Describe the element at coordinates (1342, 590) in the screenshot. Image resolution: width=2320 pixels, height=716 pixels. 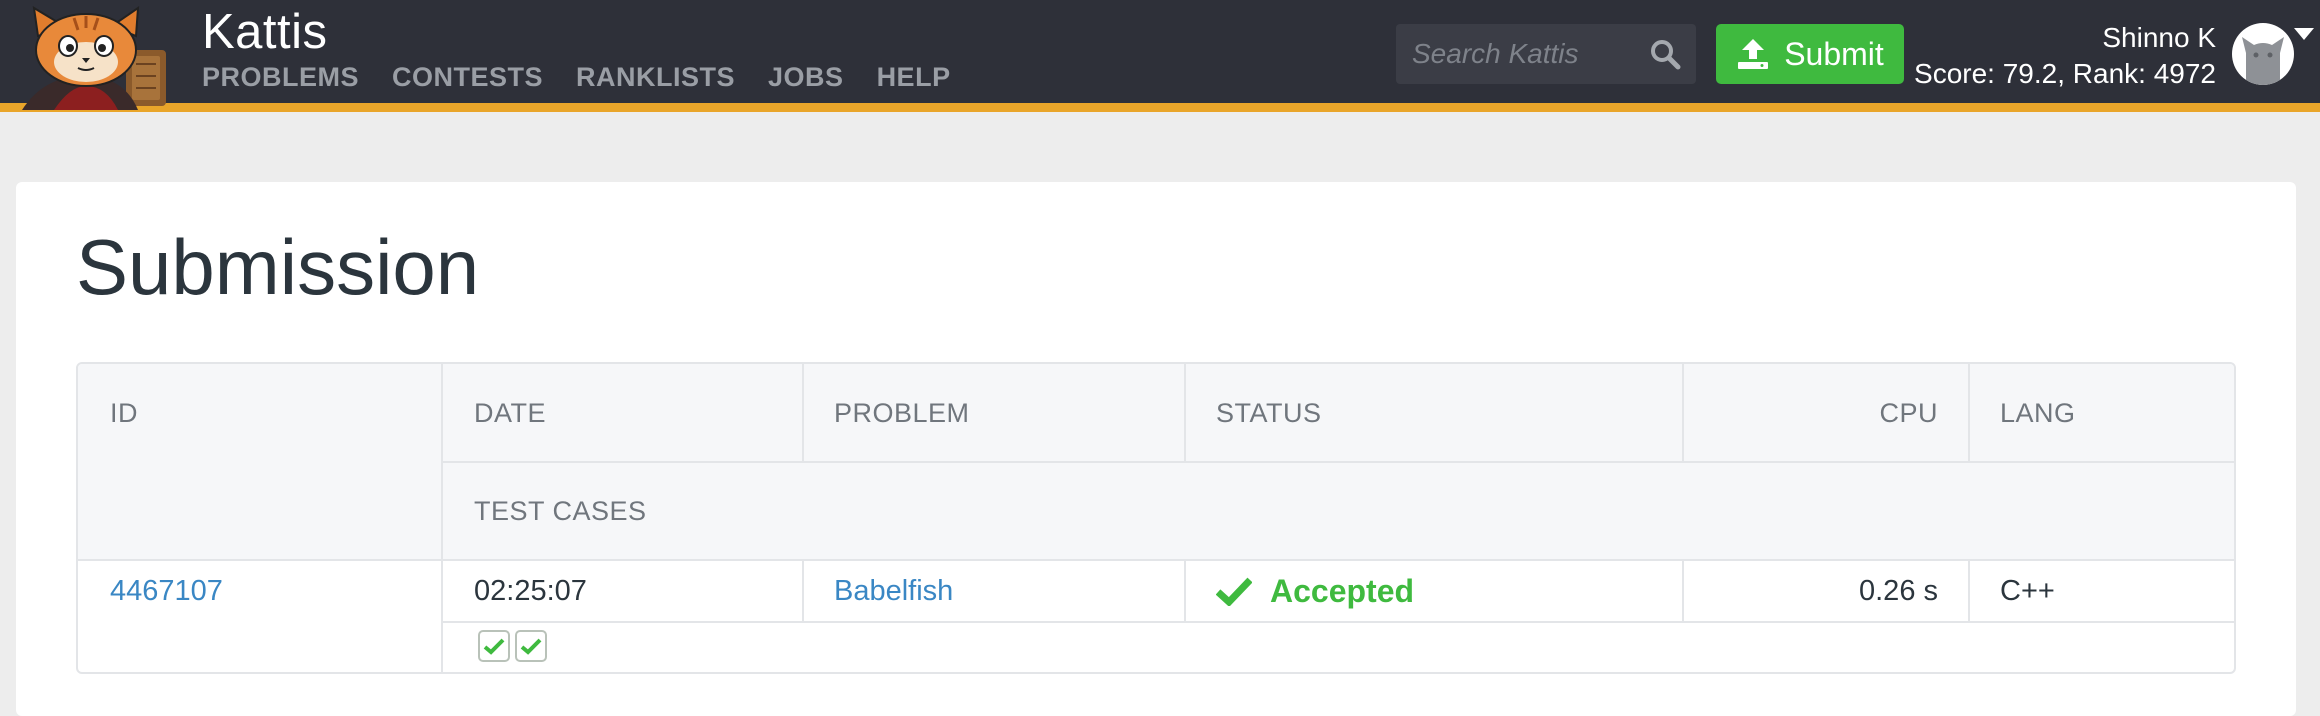
I see `status-text: Accepted` at that location.